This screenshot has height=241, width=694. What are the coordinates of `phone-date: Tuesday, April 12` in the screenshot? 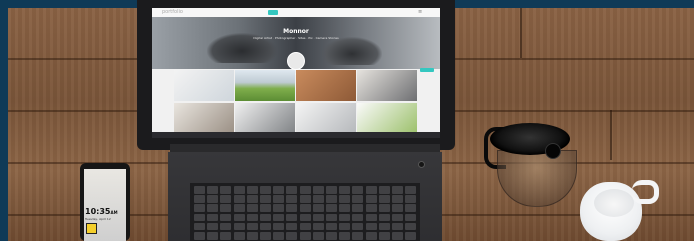 It's located at (98, 219).